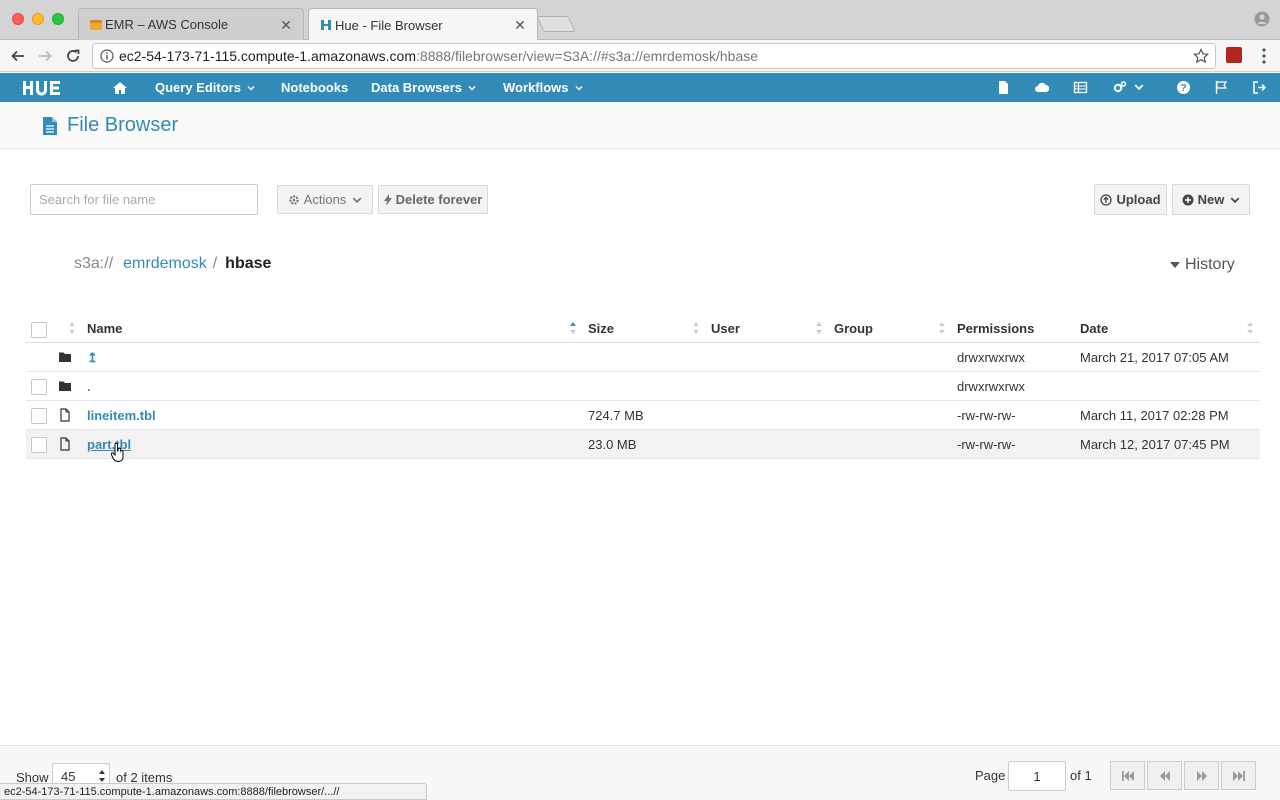 The width and height of the screenshot is (1280, 800). I want to click on new-button: New, so click(1211, 199).